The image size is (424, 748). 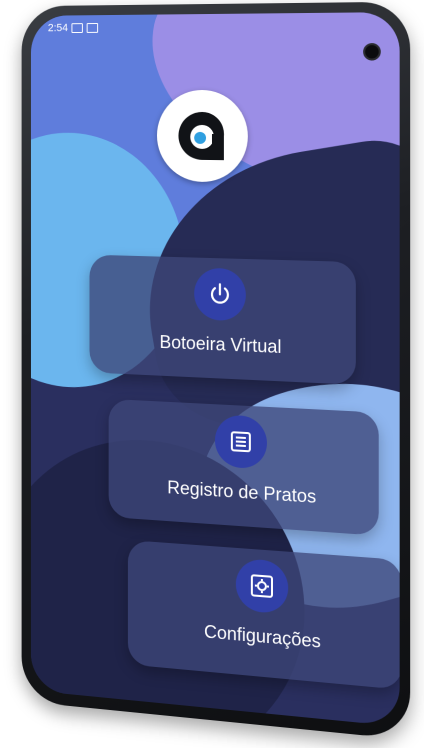 What do you see at coordinates (220, 344) in the screenshot?
I see `menu-card-label: Botoeira Virtual` at bounding box center [220, 344].